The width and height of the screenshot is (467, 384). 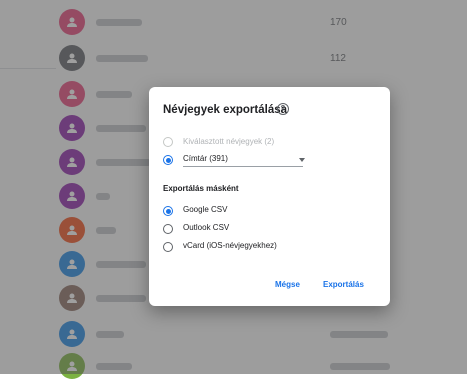 What do you see at coordinates (225, 110) in the screenshot?
I see `dialog-title: Névjegyek exportálása` at bounding box center [225, 110].